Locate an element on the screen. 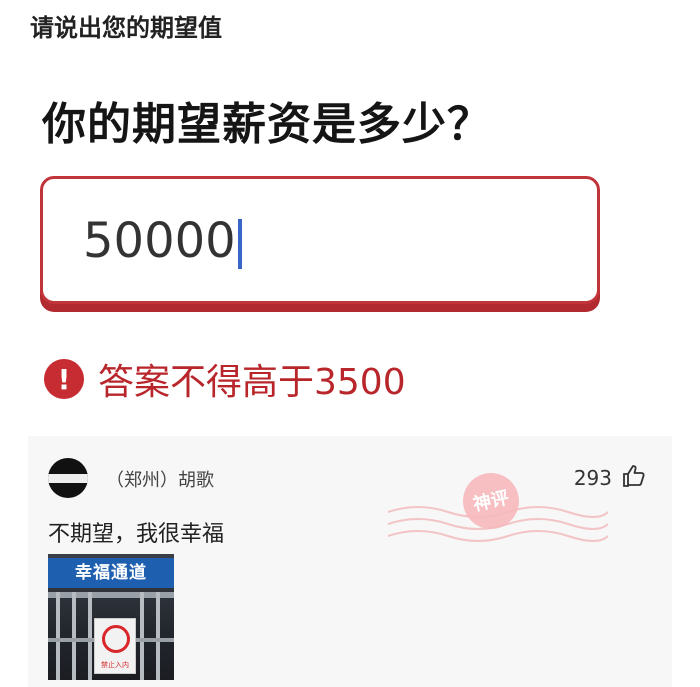 The height and width of the screenshot is (687, 700). comment-text: 不期望，我很幸福 is located at coordinates (136, 534).